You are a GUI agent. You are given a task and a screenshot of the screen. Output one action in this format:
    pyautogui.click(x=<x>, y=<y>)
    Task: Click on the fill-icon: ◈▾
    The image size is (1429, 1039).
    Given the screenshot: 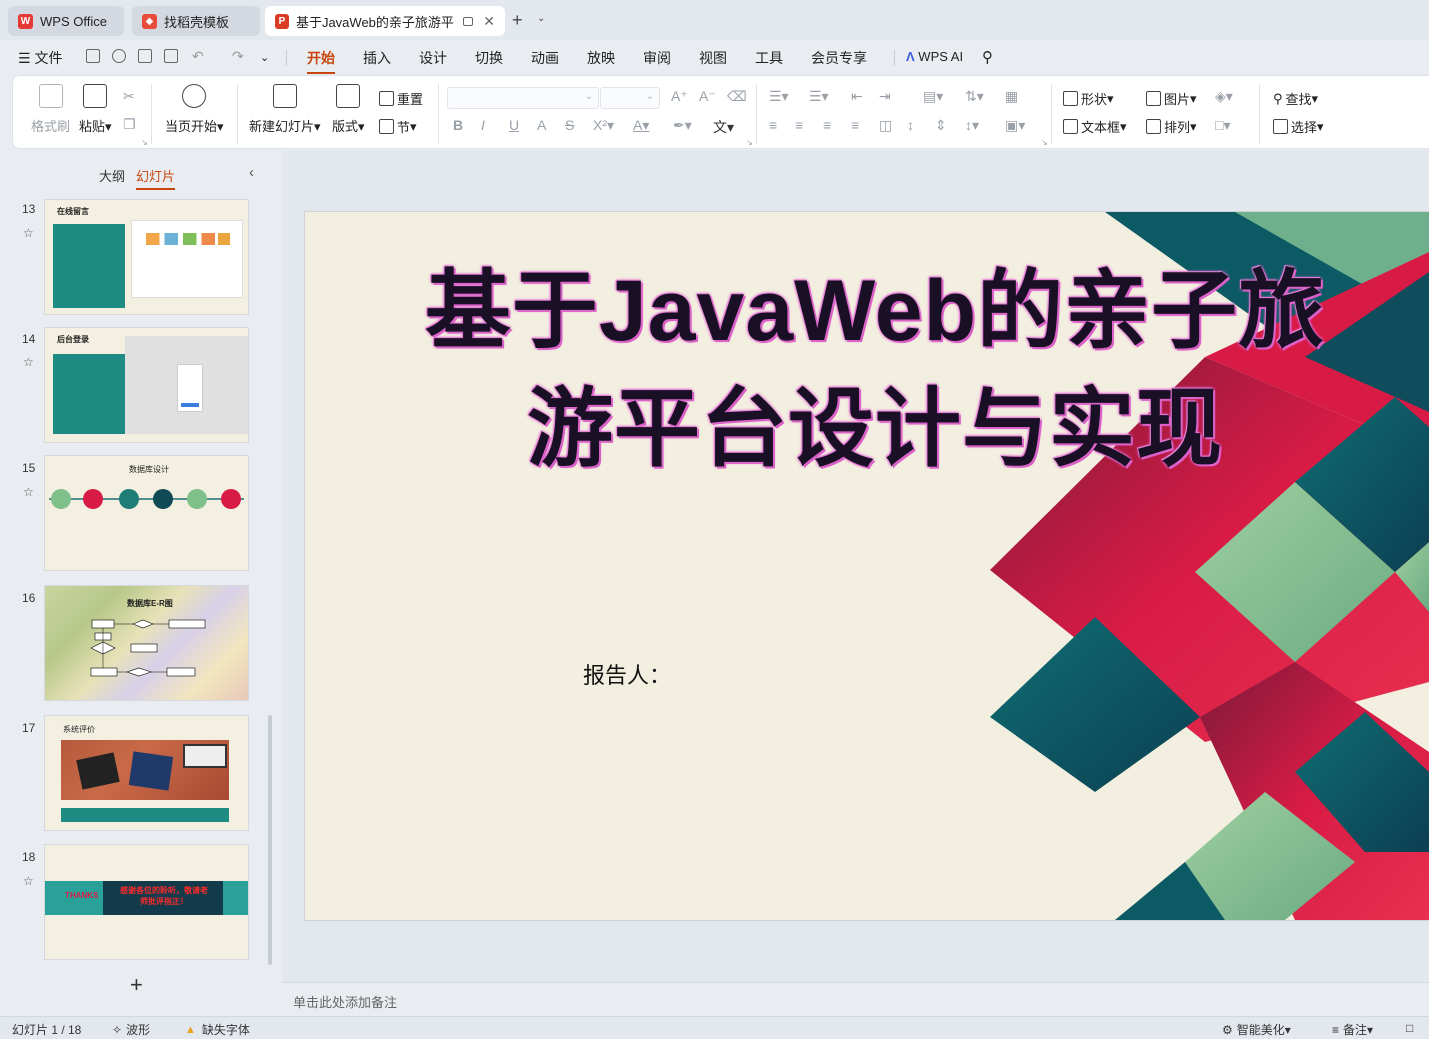 What is the action you would take?
    pyautogui.click(x=1224, y=96)
    